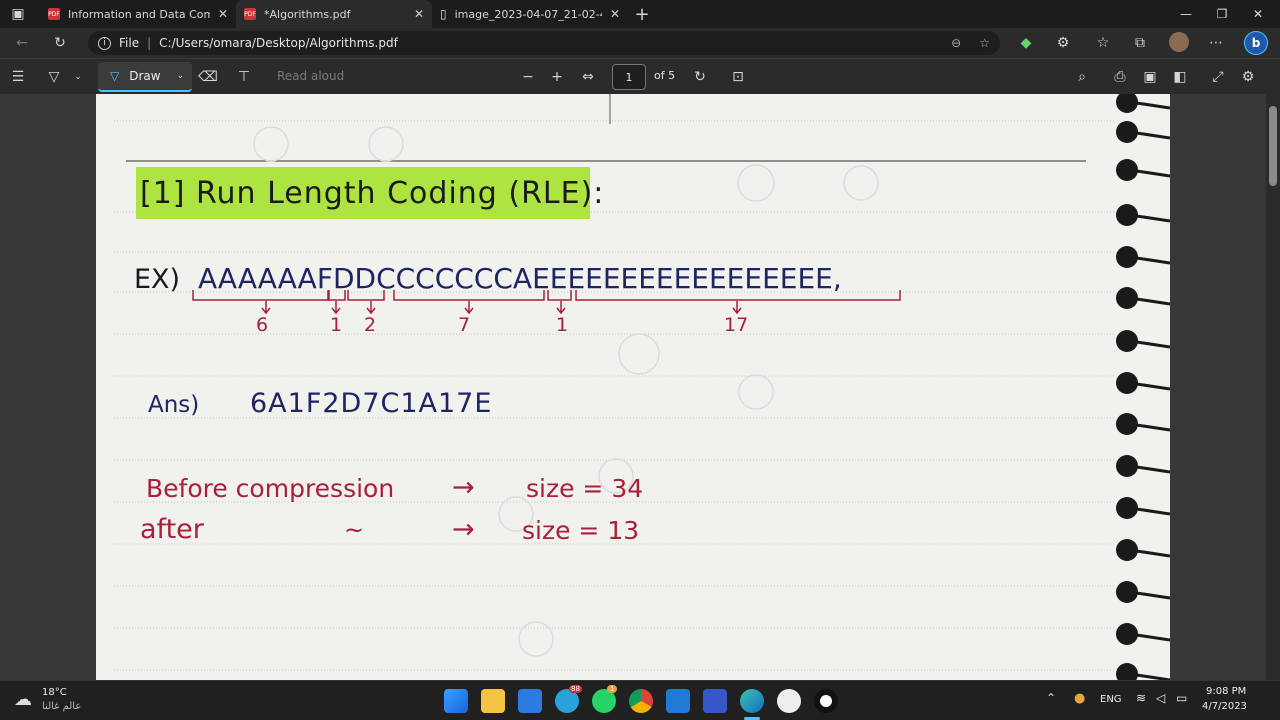 Image resolution: width=1280 pixels, height=720 pixels. Describe the element at coordinates (530, 701) in the screenshot. I see `store-icon` at that location.